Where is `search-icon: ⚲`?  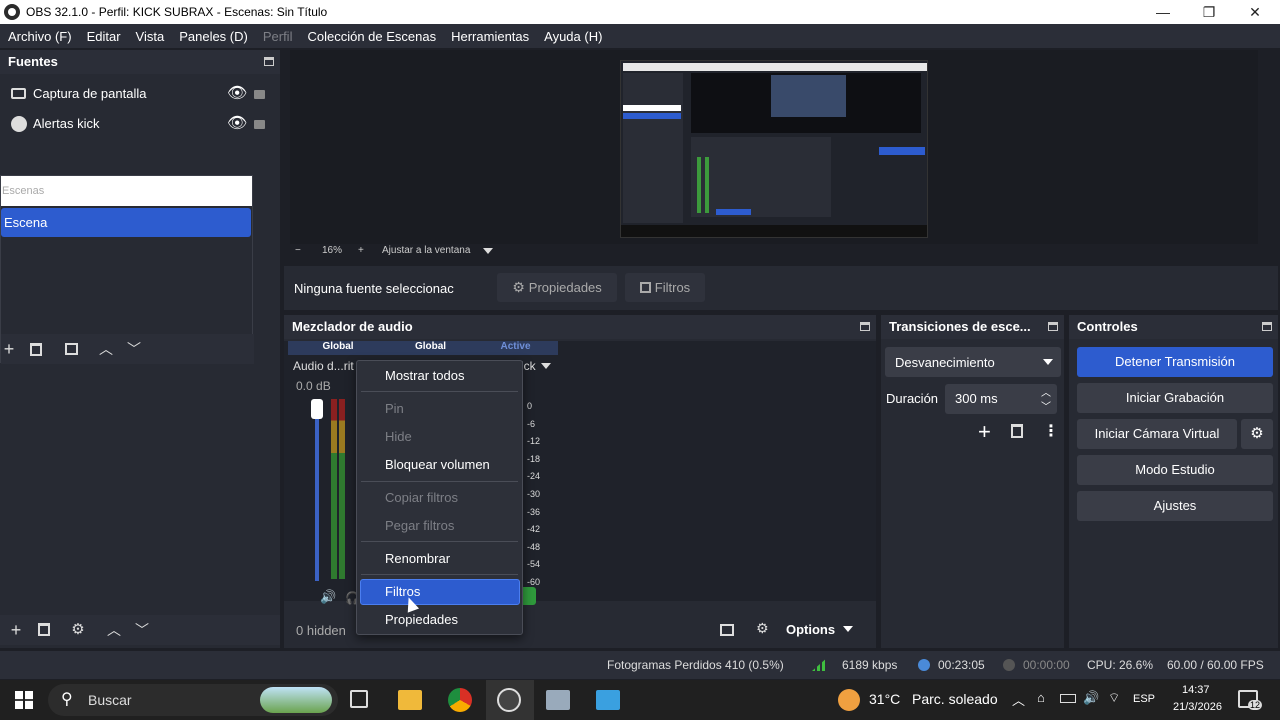 search-icon: ⚲ is located at coordinates (67, 699).